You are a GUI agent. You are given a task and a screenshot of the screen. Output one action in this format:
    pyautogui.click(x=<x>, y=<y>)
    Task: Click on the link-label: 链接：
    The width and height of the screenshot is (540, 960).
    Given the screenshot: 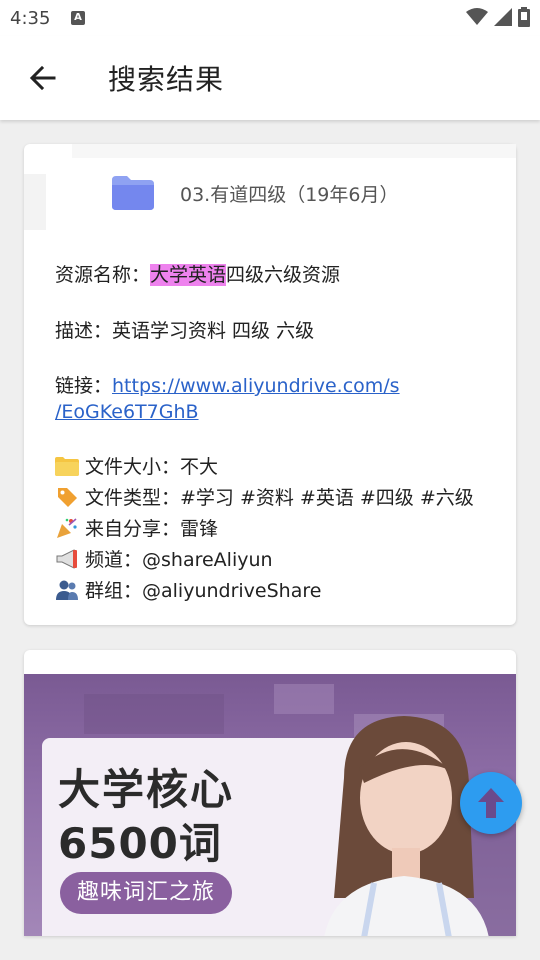 What is the action you would take?
    pyautogui.click(x=84, y=386)
    